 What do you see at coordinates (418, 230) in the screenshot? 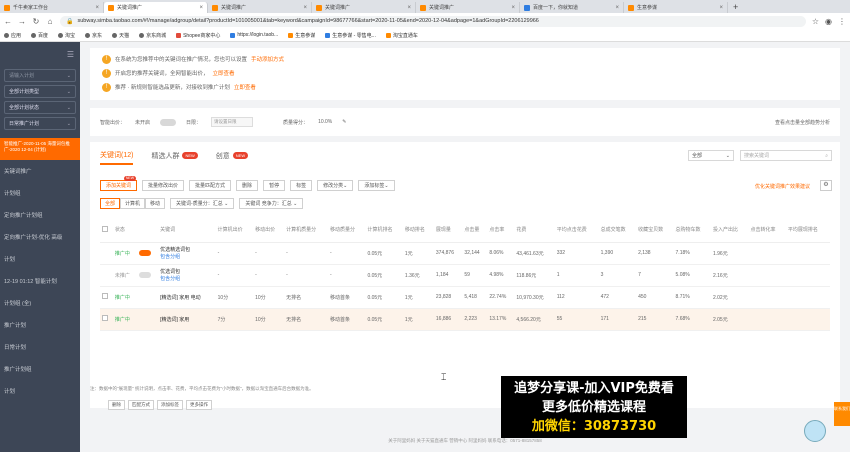
I see `column-header: 移动排名` at bounding box center [418, 230].